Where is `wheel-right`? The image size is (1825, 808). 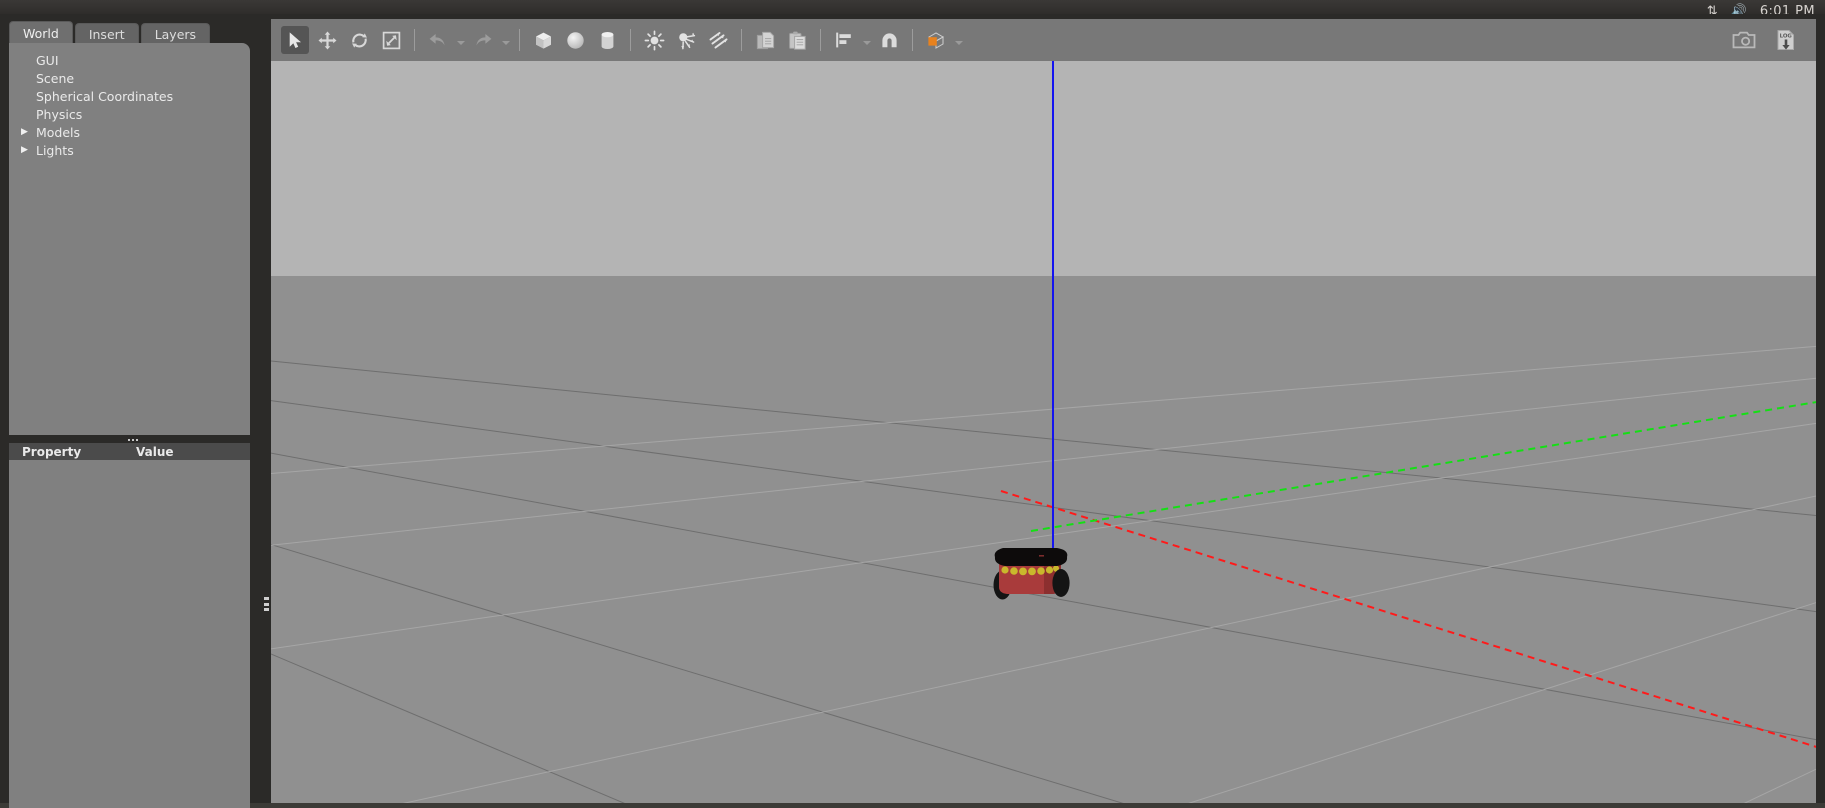
wheel-right is located at coordinates (1061, 583).